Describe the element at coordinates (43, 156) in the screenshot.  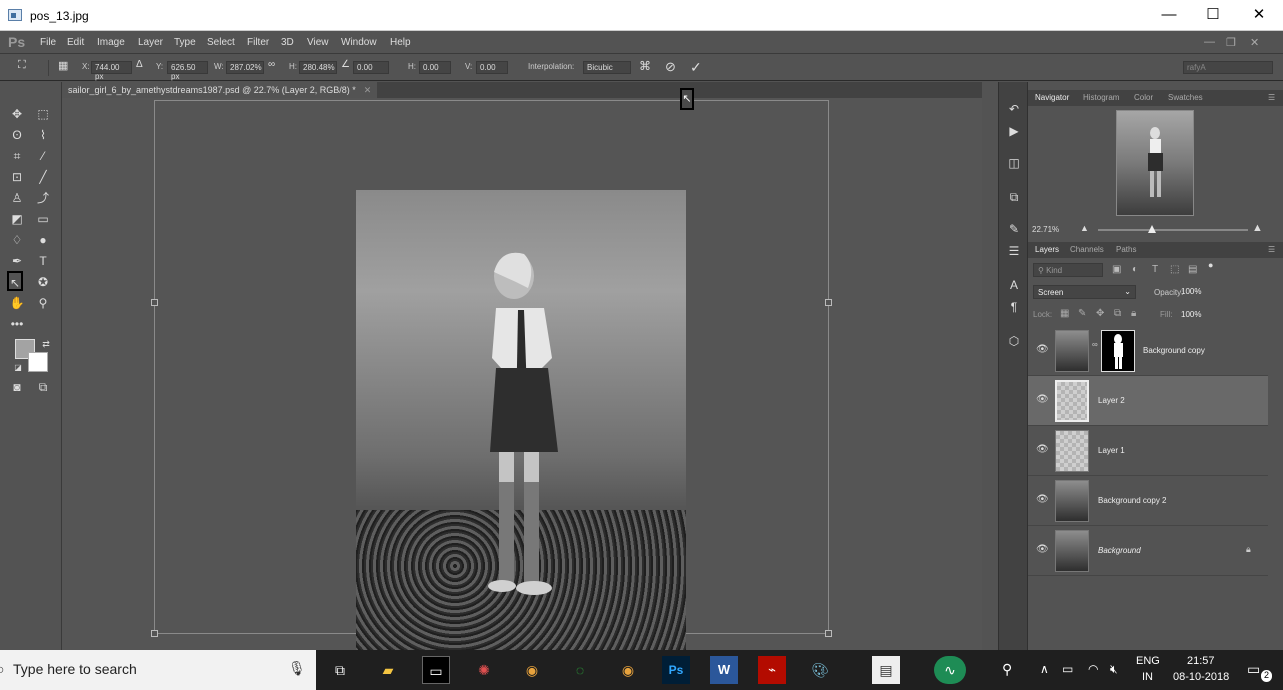
I see `eyedropper-tool-icon: ⁄` at that location.